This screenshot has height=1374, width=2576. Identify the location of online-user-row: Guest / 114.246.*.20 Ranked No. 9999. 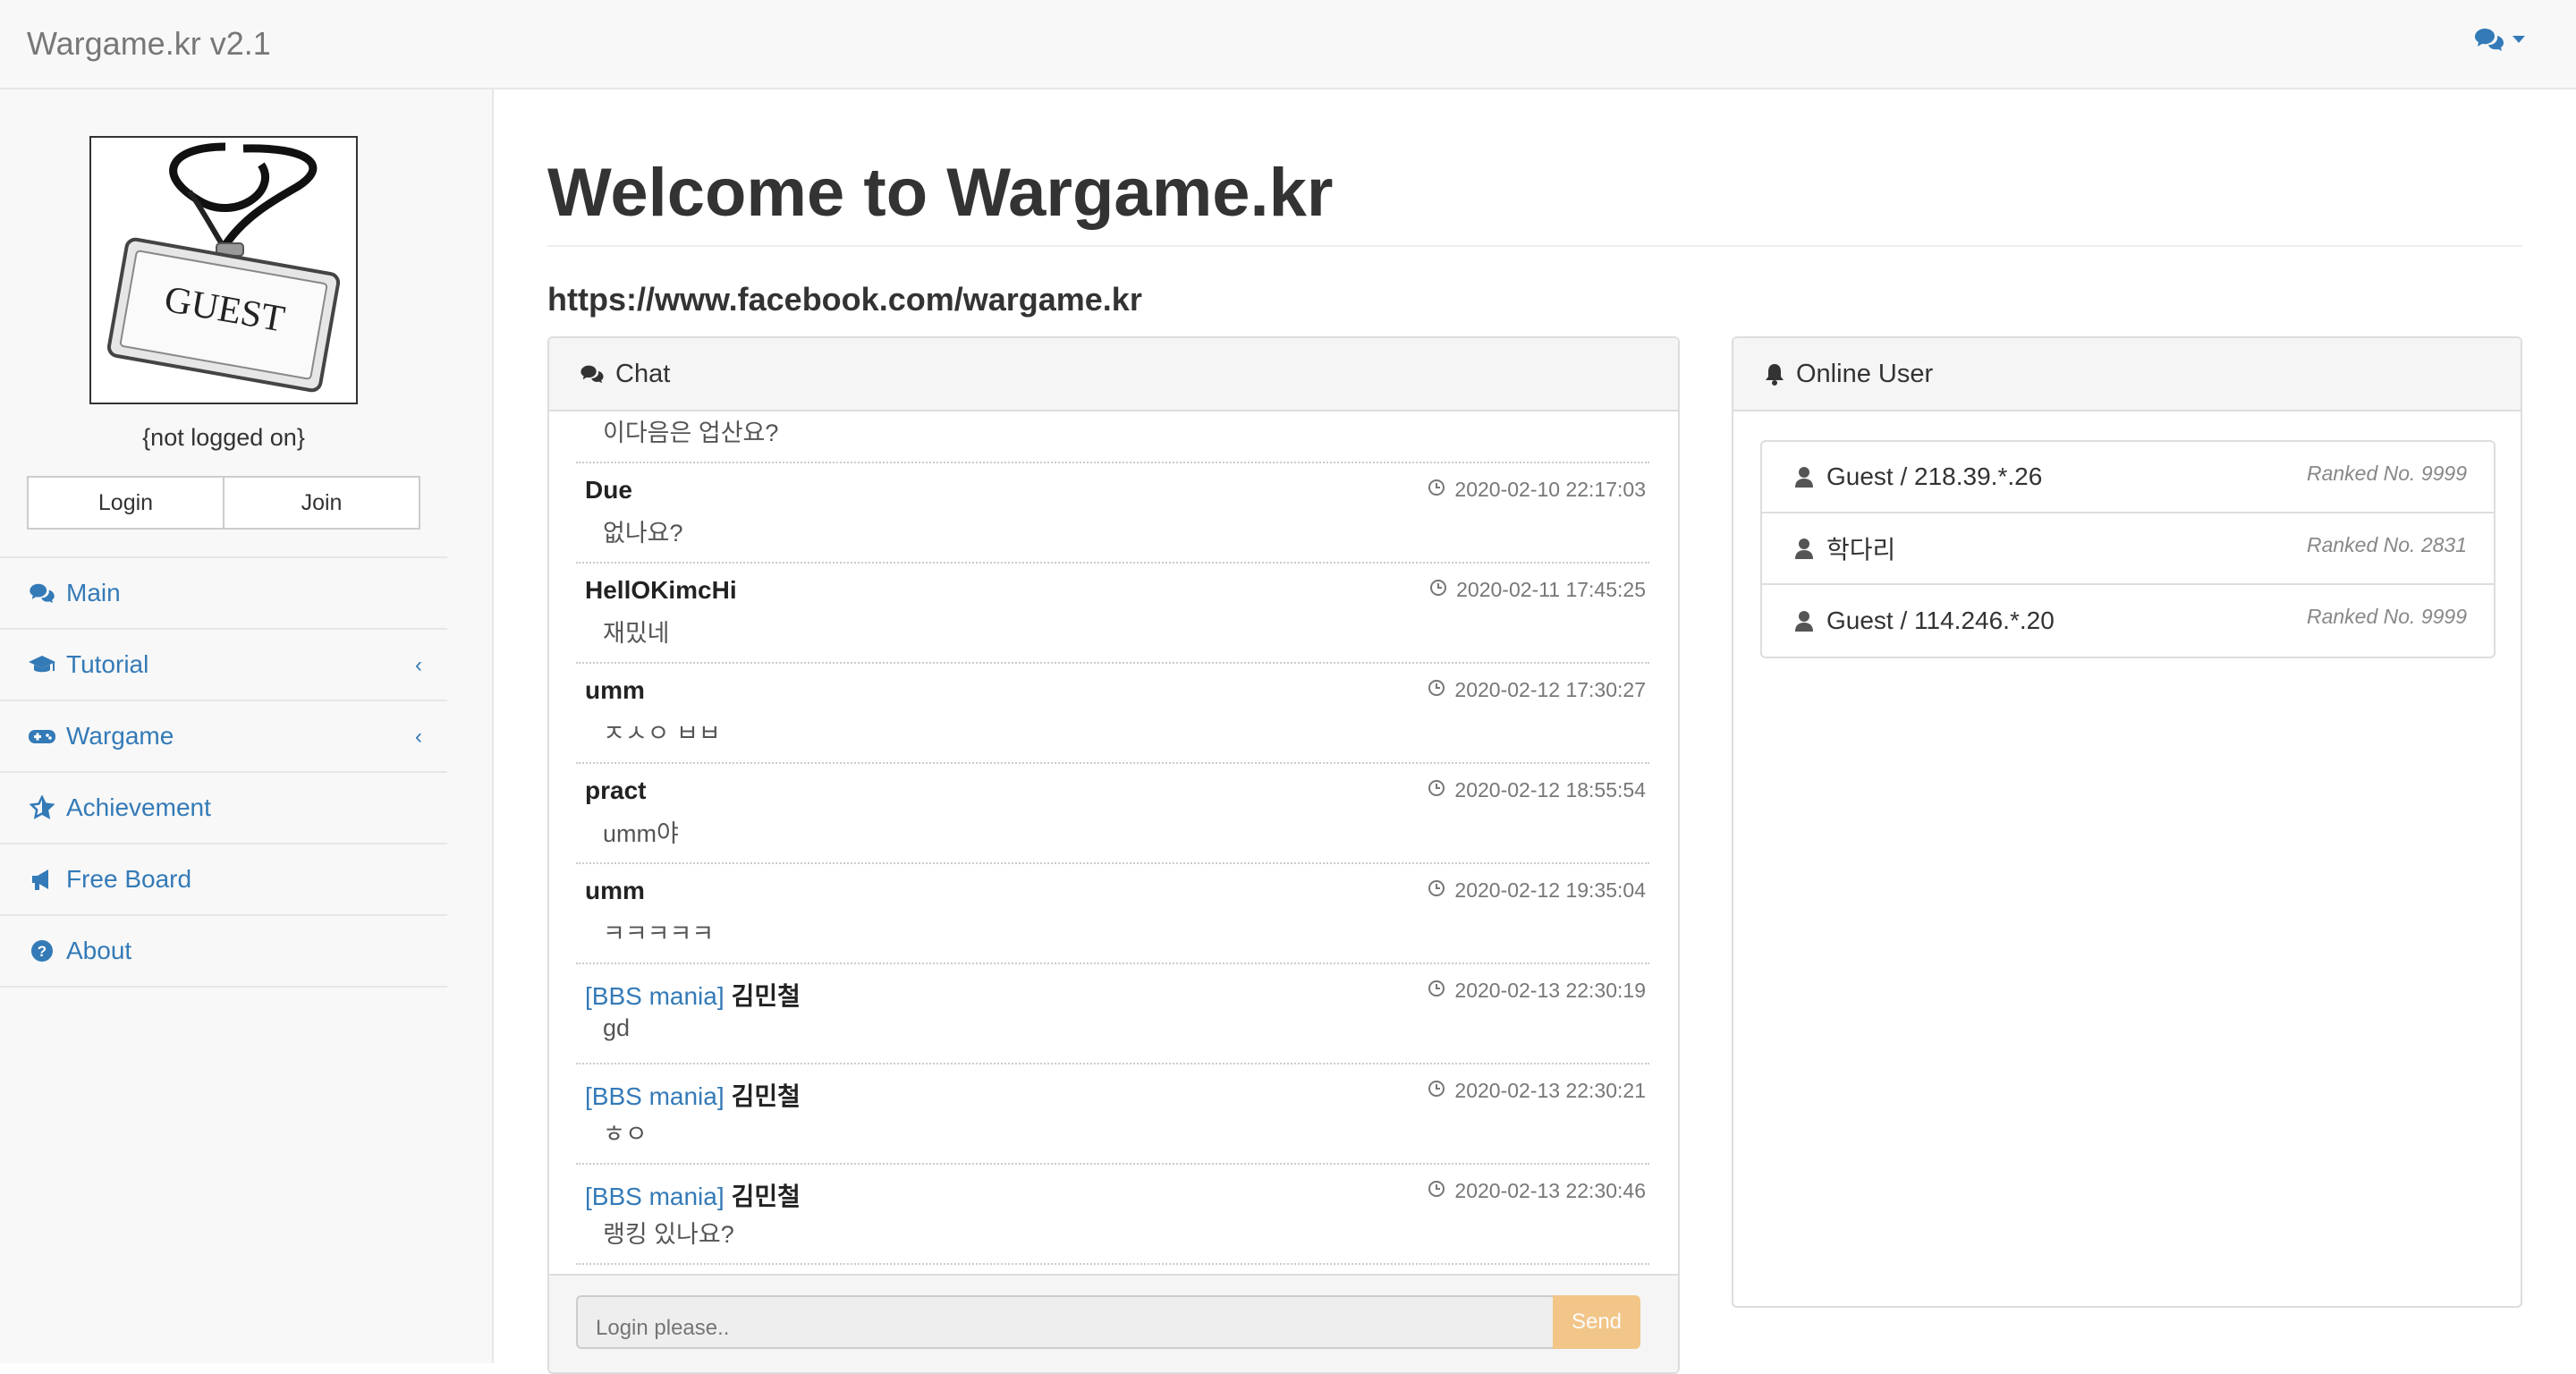
(2128, 621).